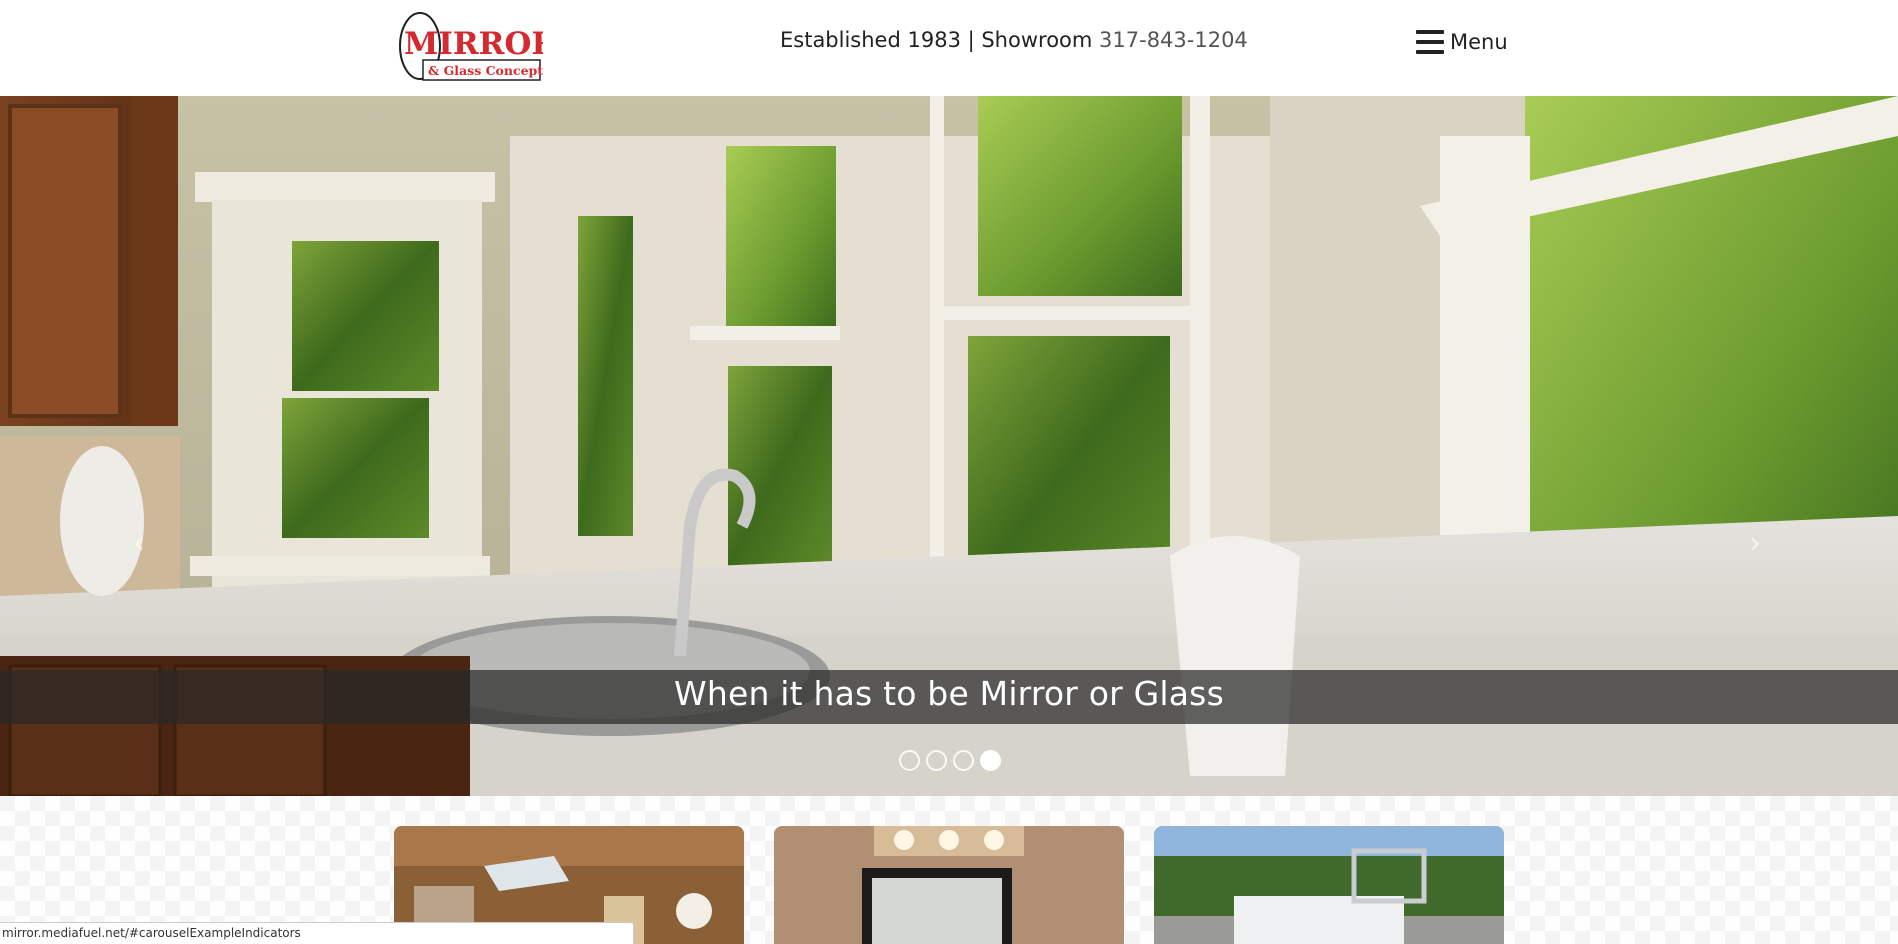  I want to click on phone-link: 317-843-1204, so click(1173, 40).